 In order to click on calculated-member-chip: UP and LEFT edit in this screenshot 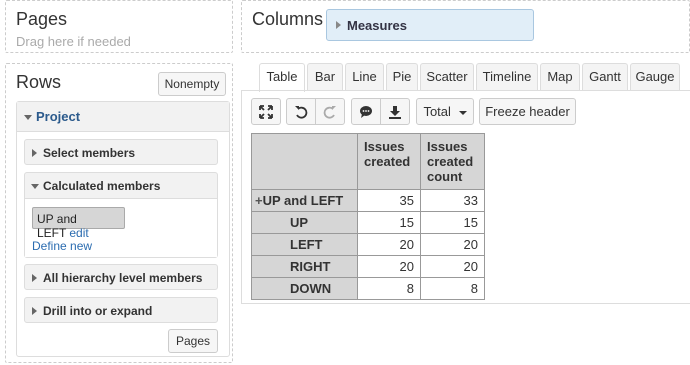, I will do `click(78, 223)`.